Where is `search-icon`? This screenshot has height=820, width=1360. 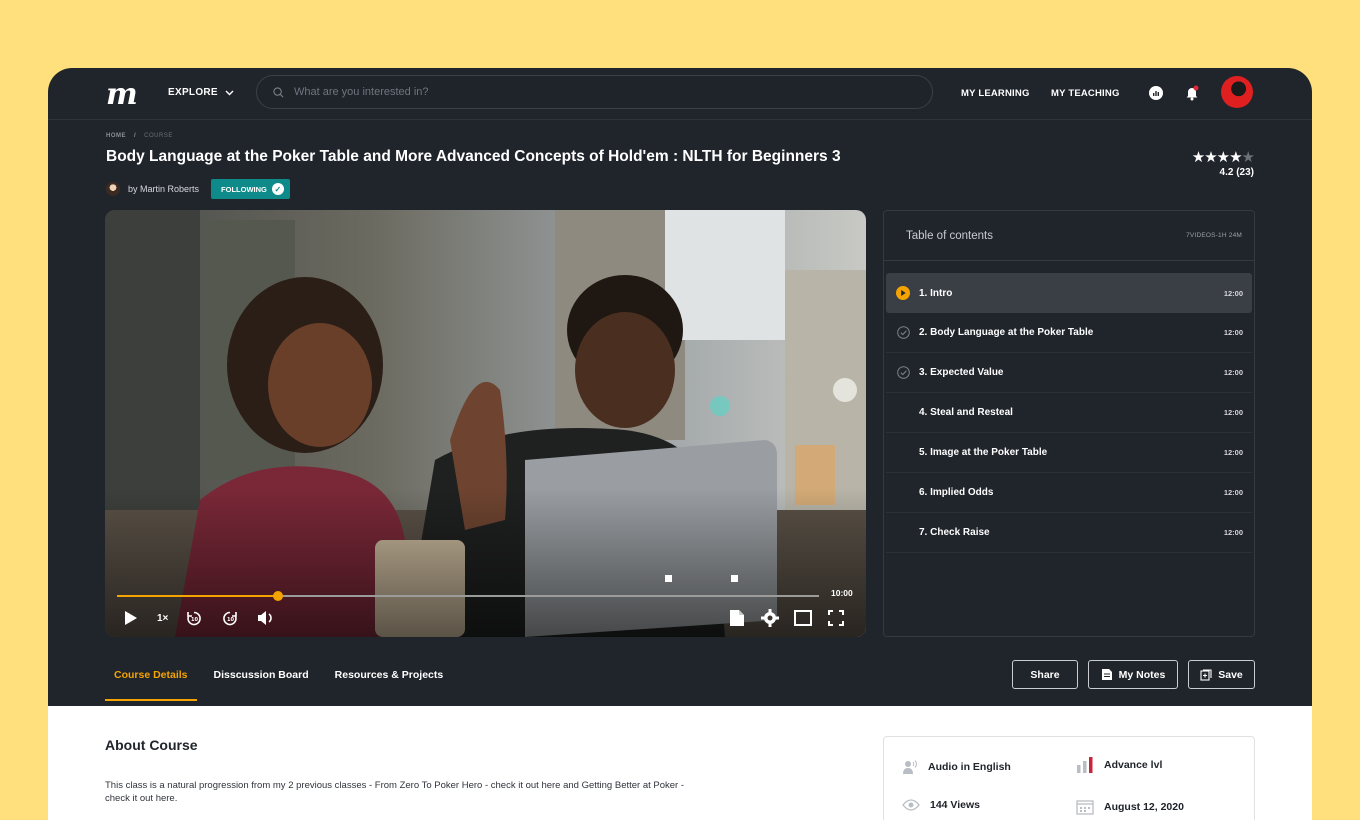
search-icon is located at coordinates (278, 91).